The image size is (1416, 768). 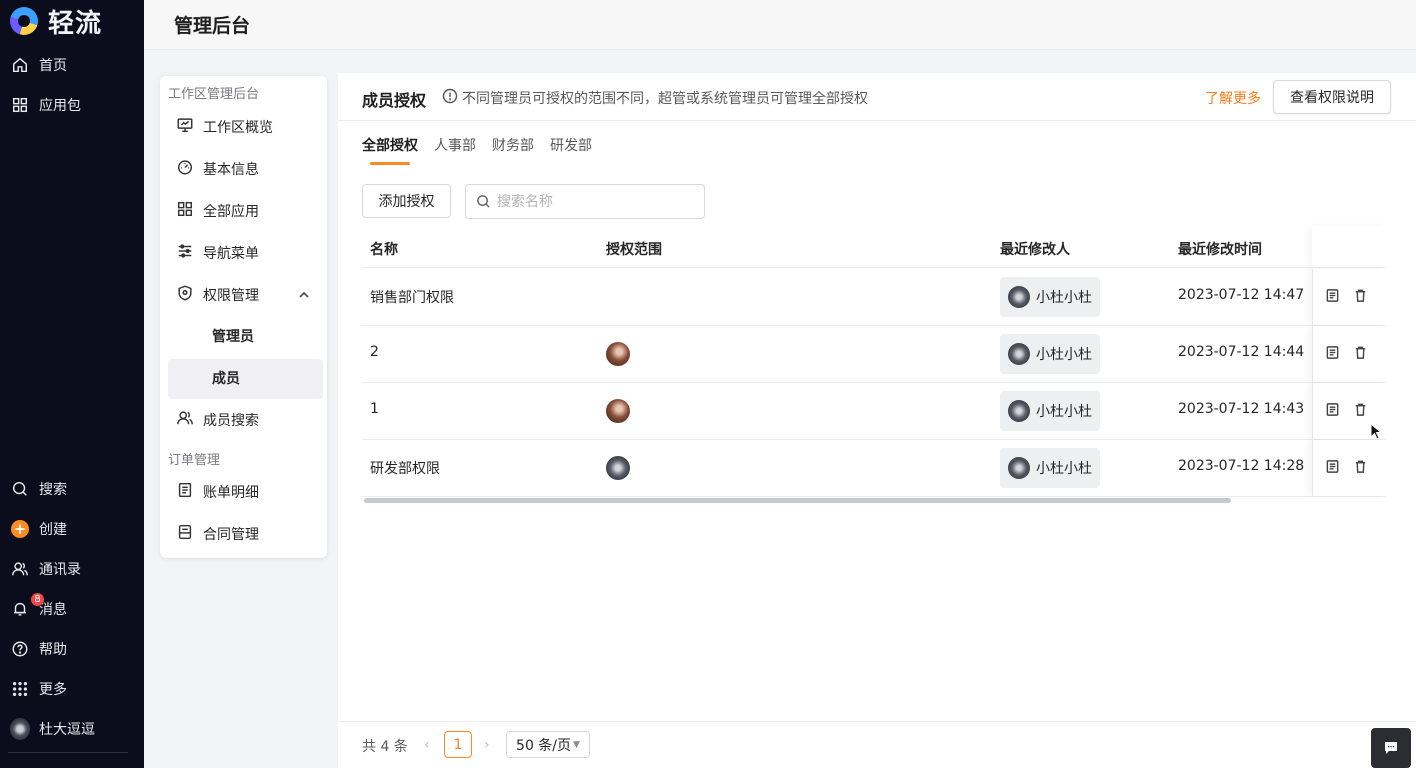 I want to click on subnav-item-nav-menu: 导航菜单, so click(x=217, y=253).